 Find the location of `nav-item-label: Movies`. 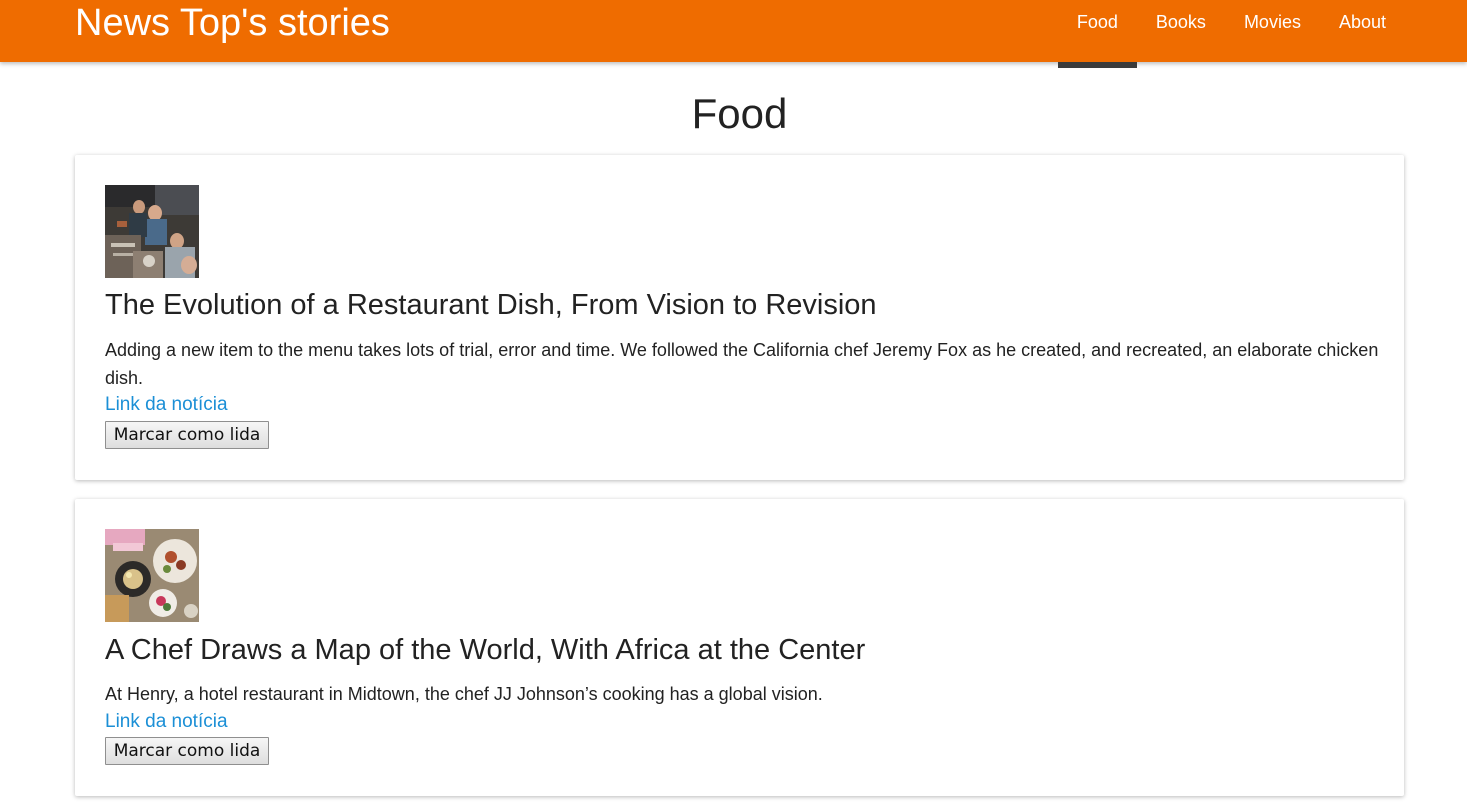

nav-item-label: Movies is located at coordinates (1272, 22).